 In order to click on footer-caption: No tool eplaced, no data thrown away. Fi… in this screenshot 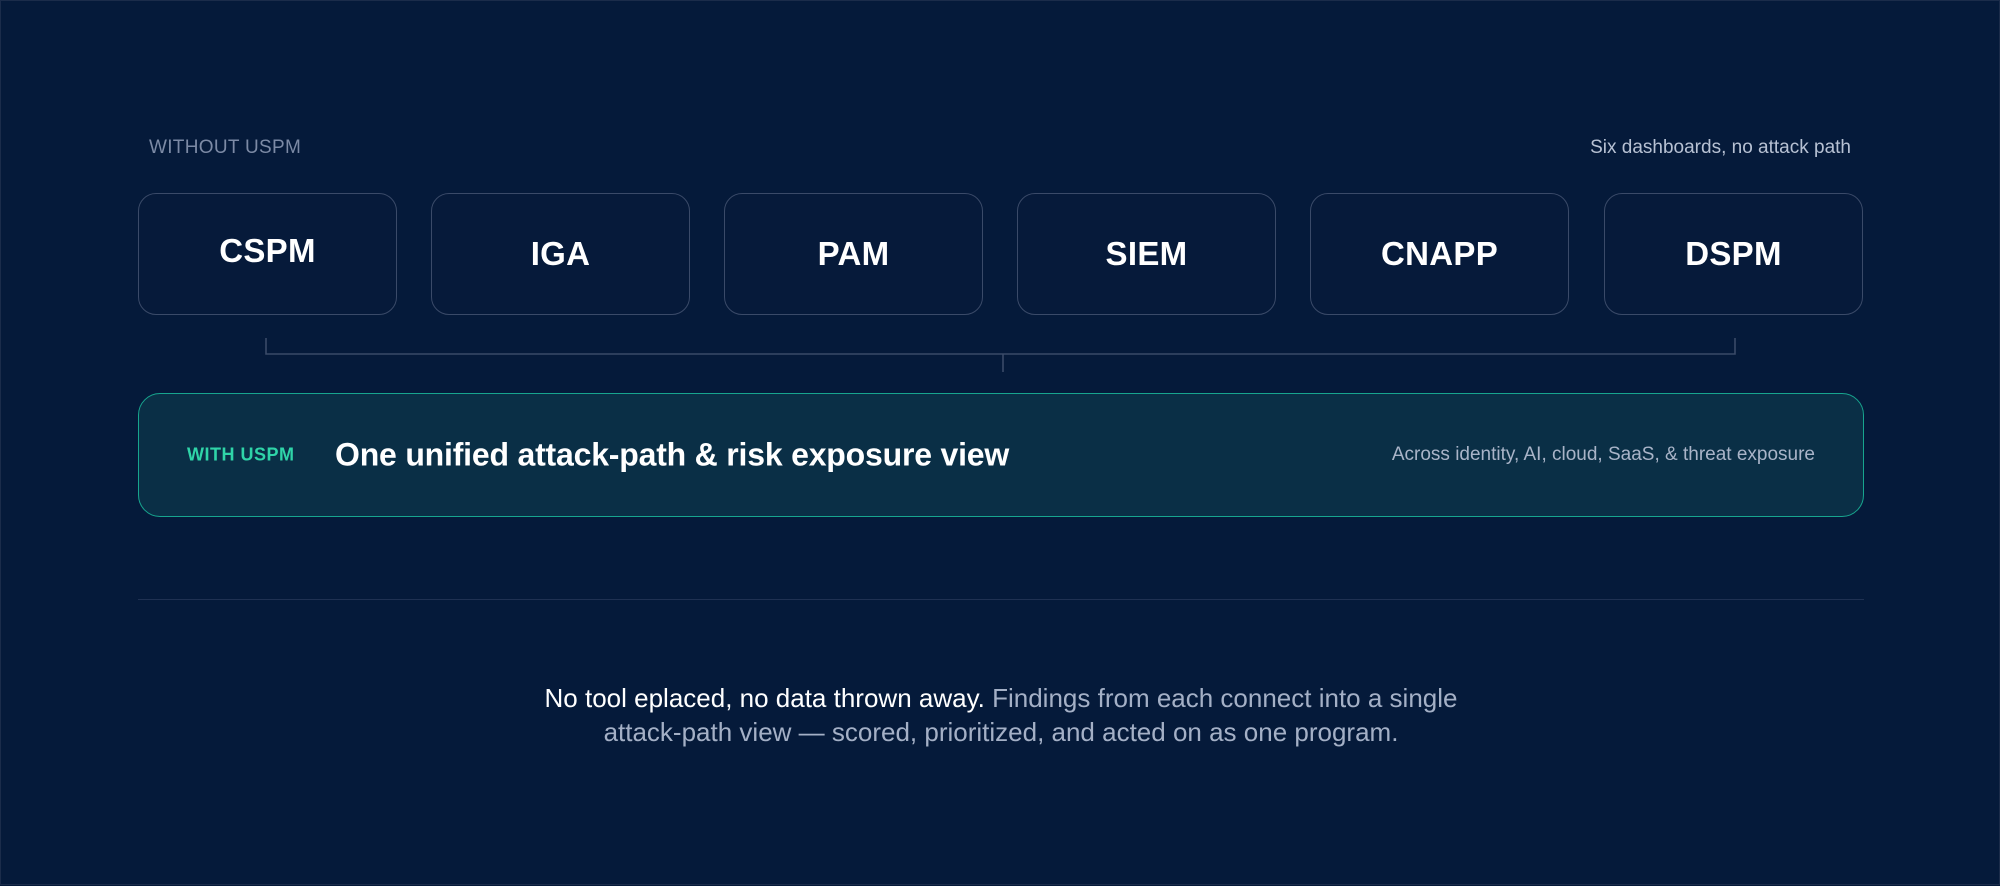, I will do `click(1001, 715)`.